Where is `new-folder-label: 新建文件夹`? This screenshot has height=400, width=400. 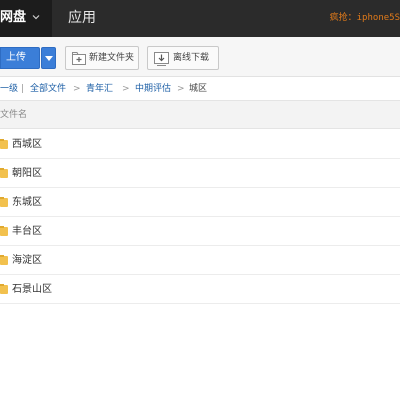
new-folder-label: 新建文件夹 is located at coordinates (112, 58).